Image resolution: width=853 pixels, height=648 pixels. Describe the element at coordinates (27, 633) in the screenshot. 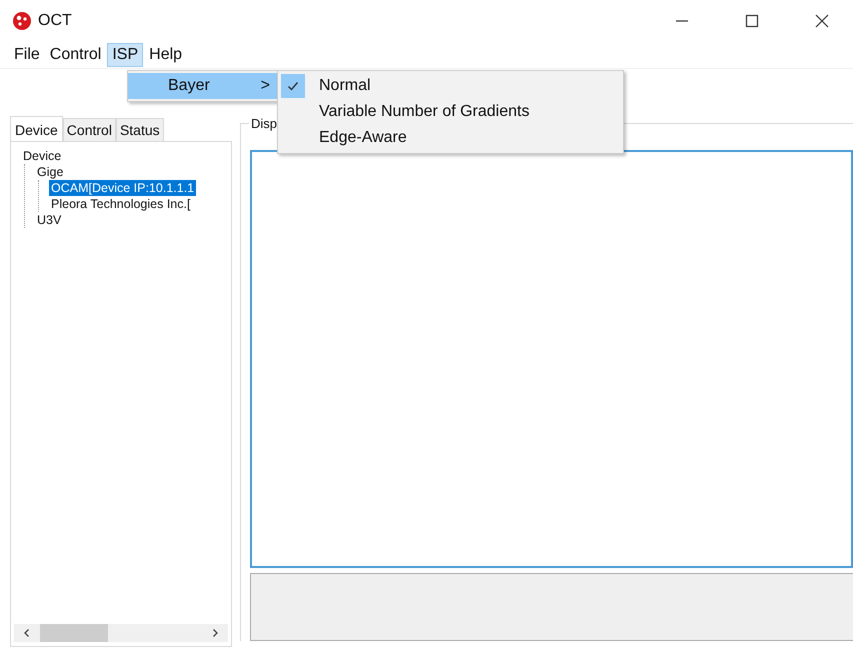

I see `scroll-left-icon` at that location.